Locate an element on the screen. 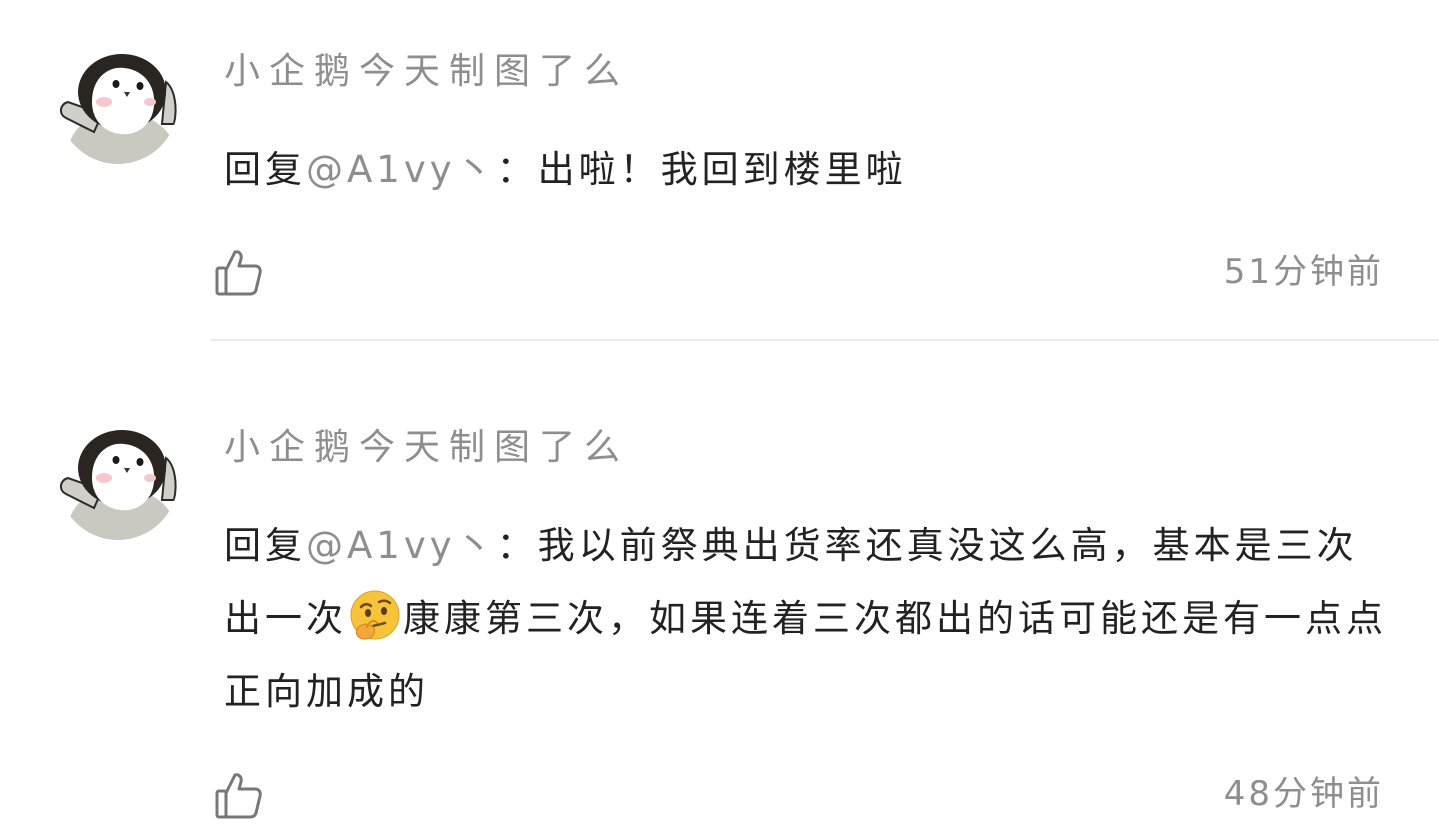  comment-divider is located at coordinates (824, 340).